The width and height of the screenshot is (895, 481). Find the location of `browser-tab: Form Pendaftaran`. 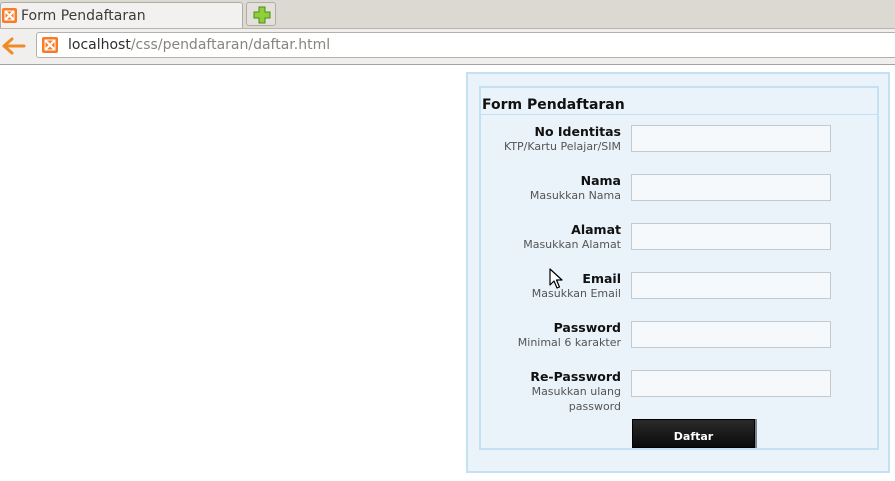

browser-tab: Form Pendaftaran is located at coordinates (121, 15).